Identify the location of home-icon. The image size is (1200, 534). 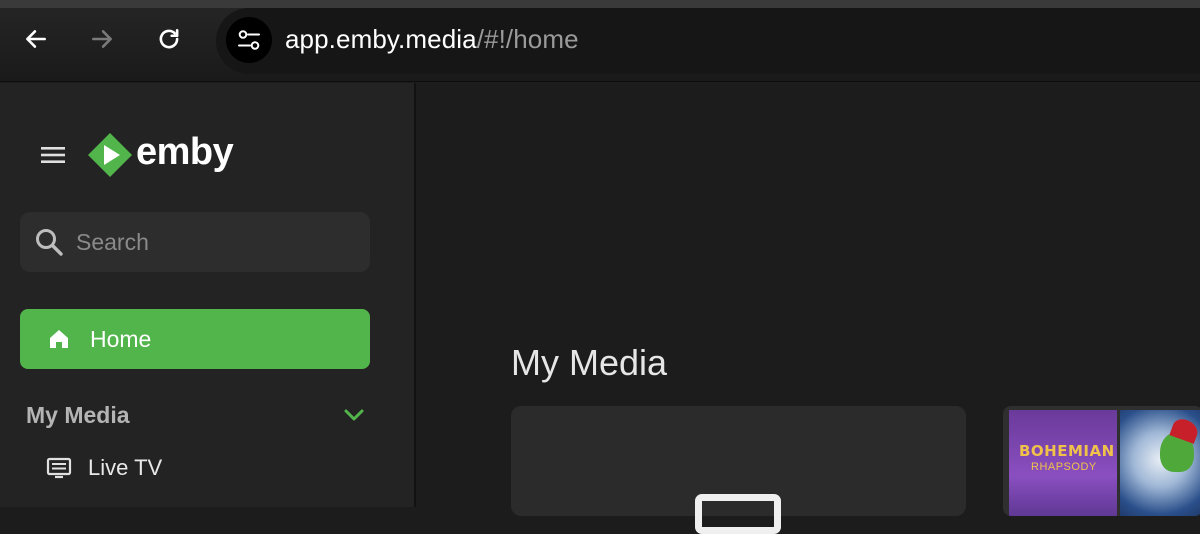
(59, 339).